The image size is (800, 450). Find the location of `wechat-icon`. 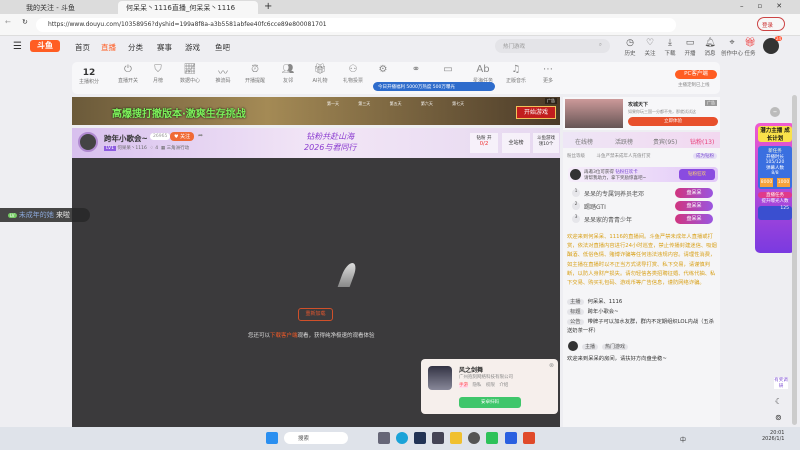

wechat-icon is located at coordinates (492, 438).